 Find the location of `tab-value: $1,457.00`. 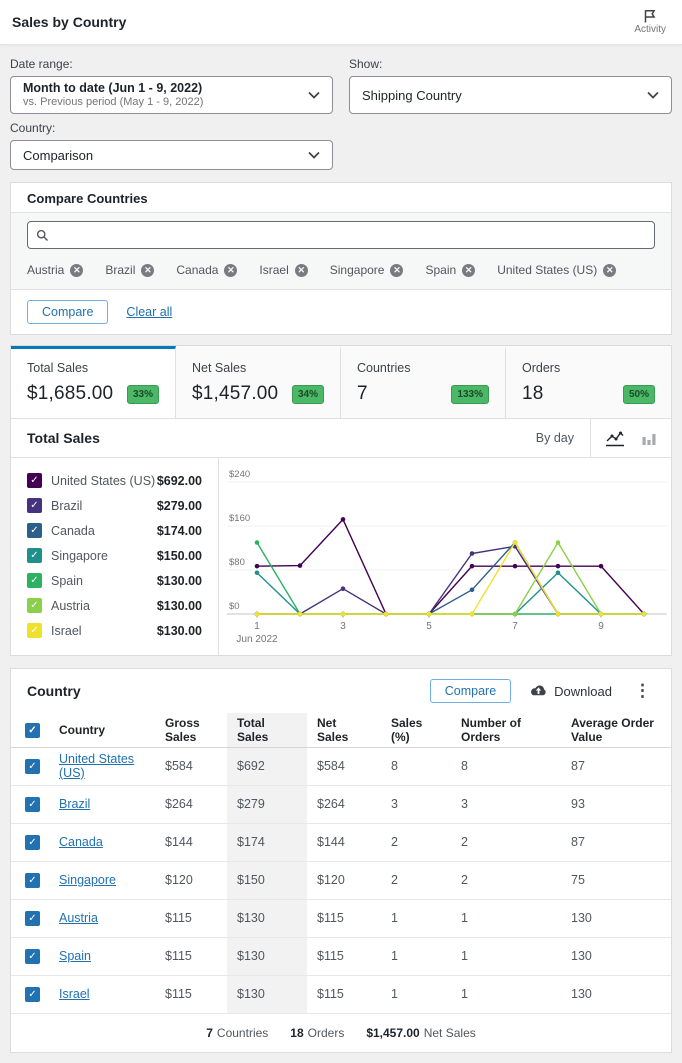

tab-value: $1,457.00 is located at coordinates (235, 393).